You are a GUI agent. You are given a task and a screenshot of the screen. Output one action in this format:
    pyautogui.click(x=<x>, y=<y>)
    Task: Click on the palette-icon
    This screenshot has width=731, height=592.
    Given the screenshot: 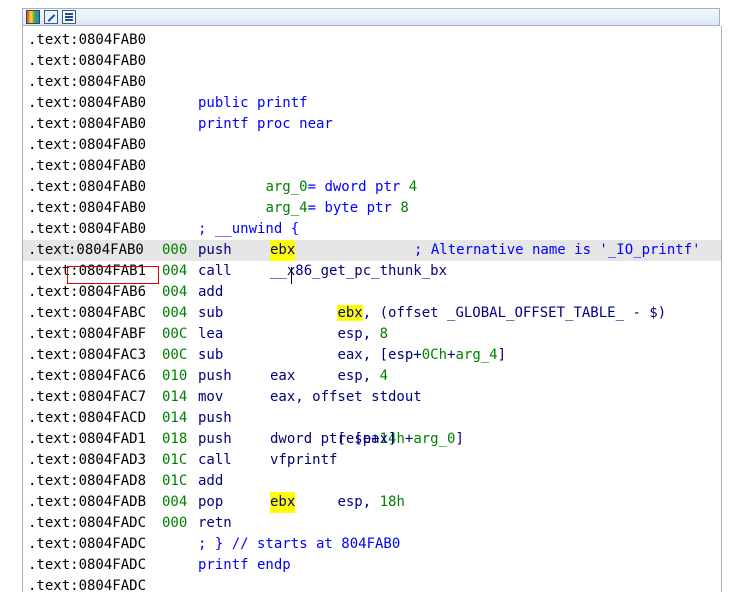 What is the action you would take?
    pyautogui.click(x=33, y=17)
    